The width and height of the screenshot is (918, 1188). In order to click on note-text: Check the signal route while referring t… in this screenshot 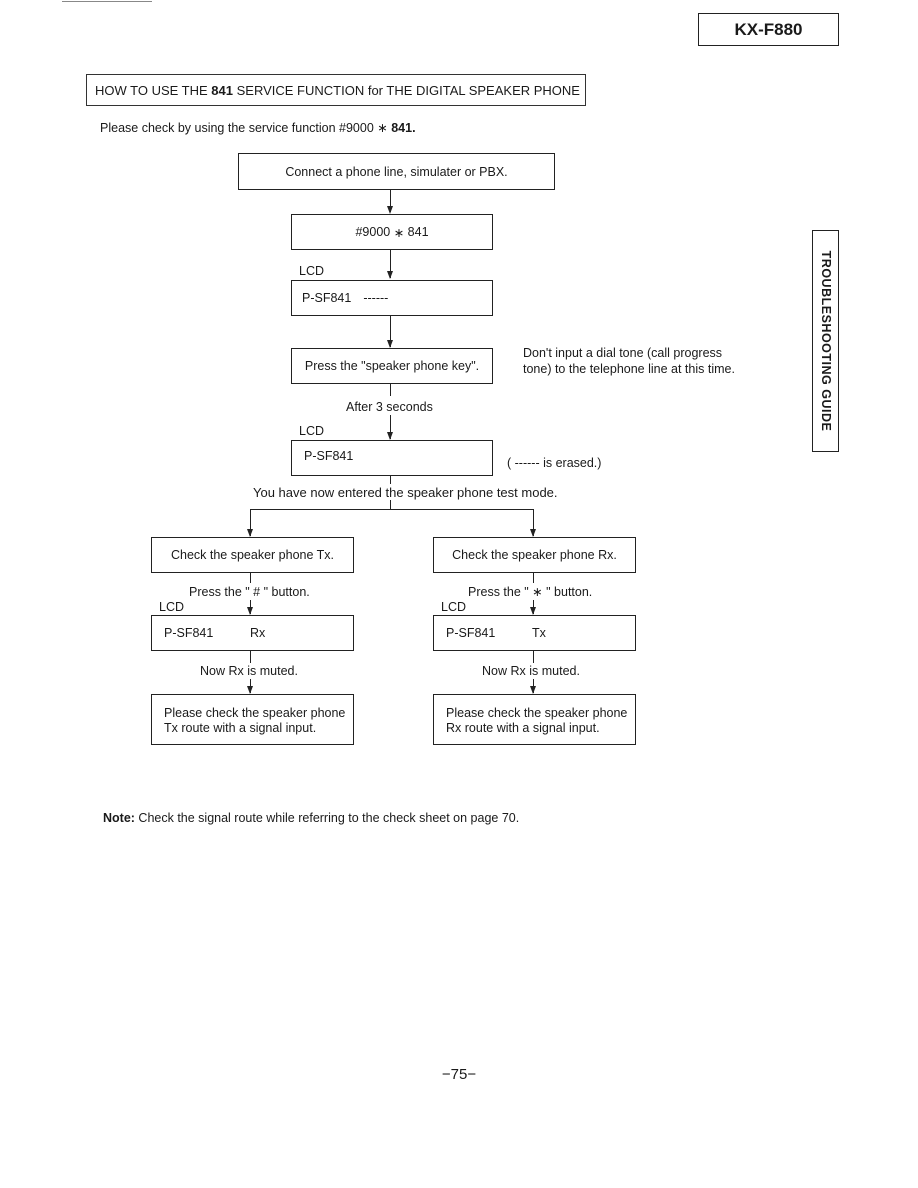, I will do `click(327, 818)`.